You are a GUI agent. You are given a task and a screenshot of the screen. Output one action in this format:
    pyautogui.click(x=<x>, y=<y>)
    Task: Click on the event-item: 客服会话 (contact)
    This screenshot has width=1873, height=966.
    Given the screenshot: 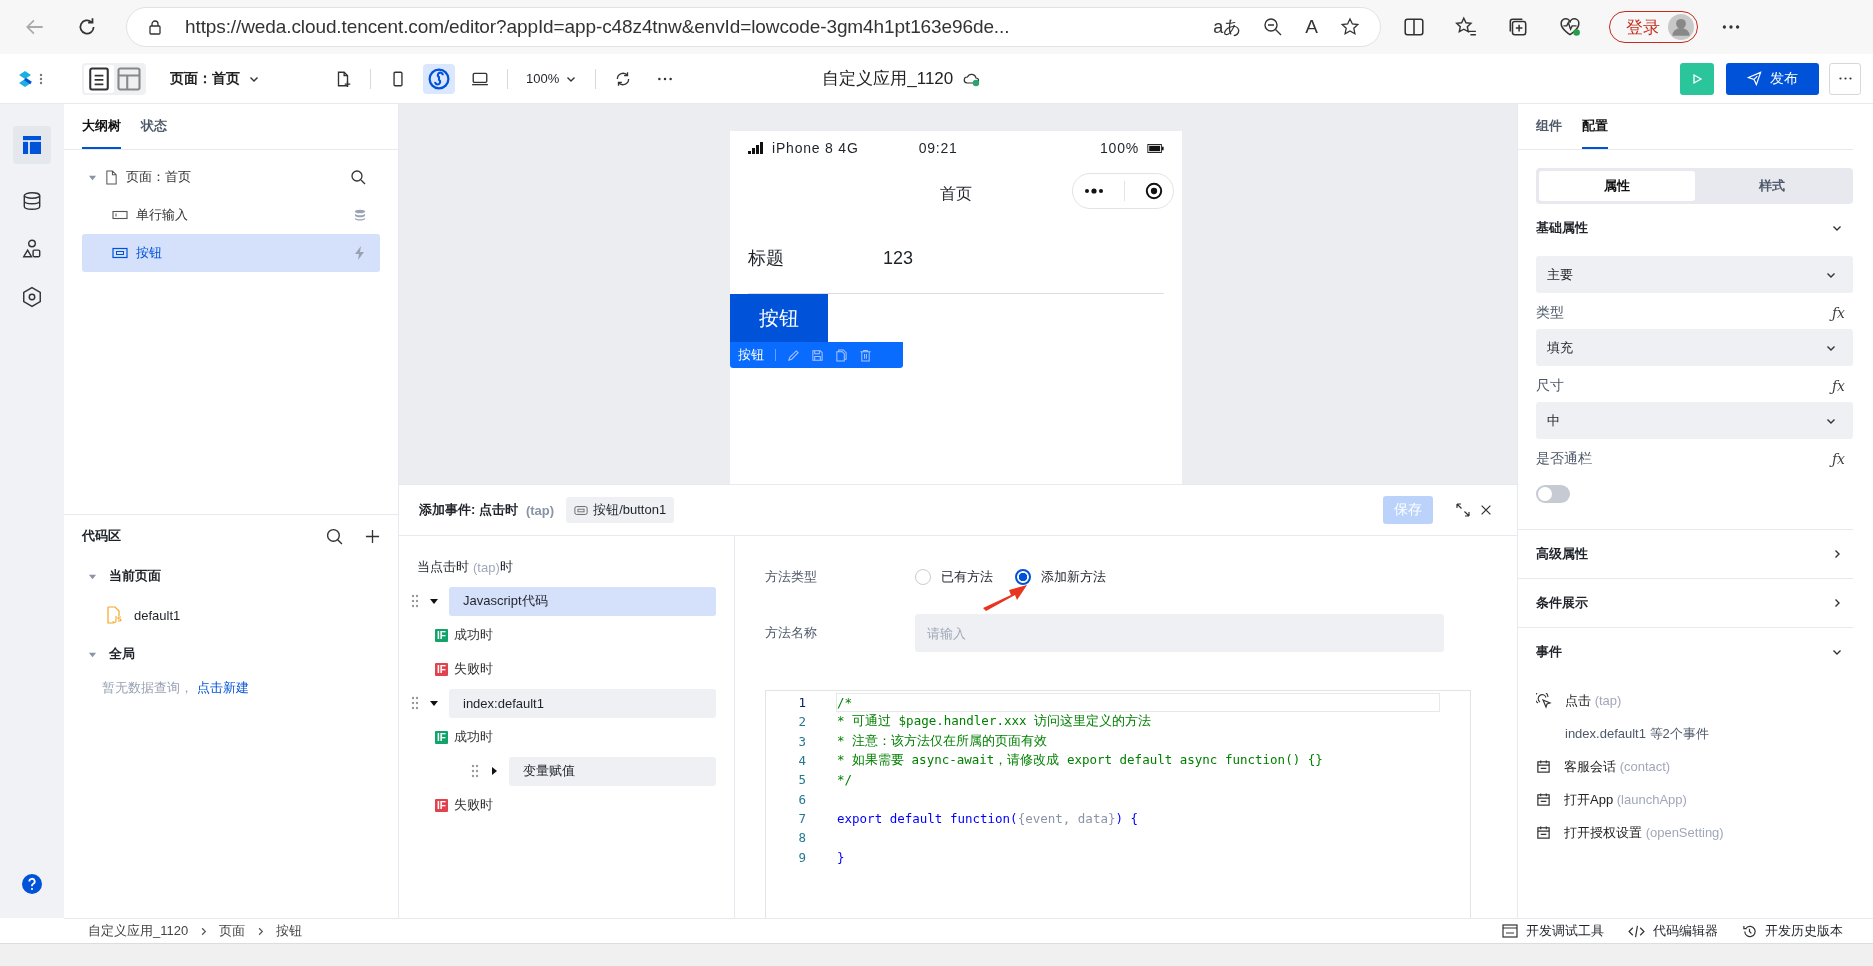 What is the action you would take?
    pyautogui.click(x=1694, y=766)
    